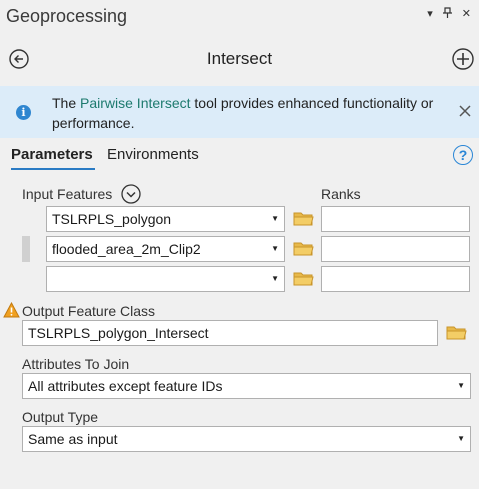 Image resolution: width=479 pixels, height=489 pixels. I want to click on input-feature-value-2: flooded_area_2m_Clip2, so click(126, 249).